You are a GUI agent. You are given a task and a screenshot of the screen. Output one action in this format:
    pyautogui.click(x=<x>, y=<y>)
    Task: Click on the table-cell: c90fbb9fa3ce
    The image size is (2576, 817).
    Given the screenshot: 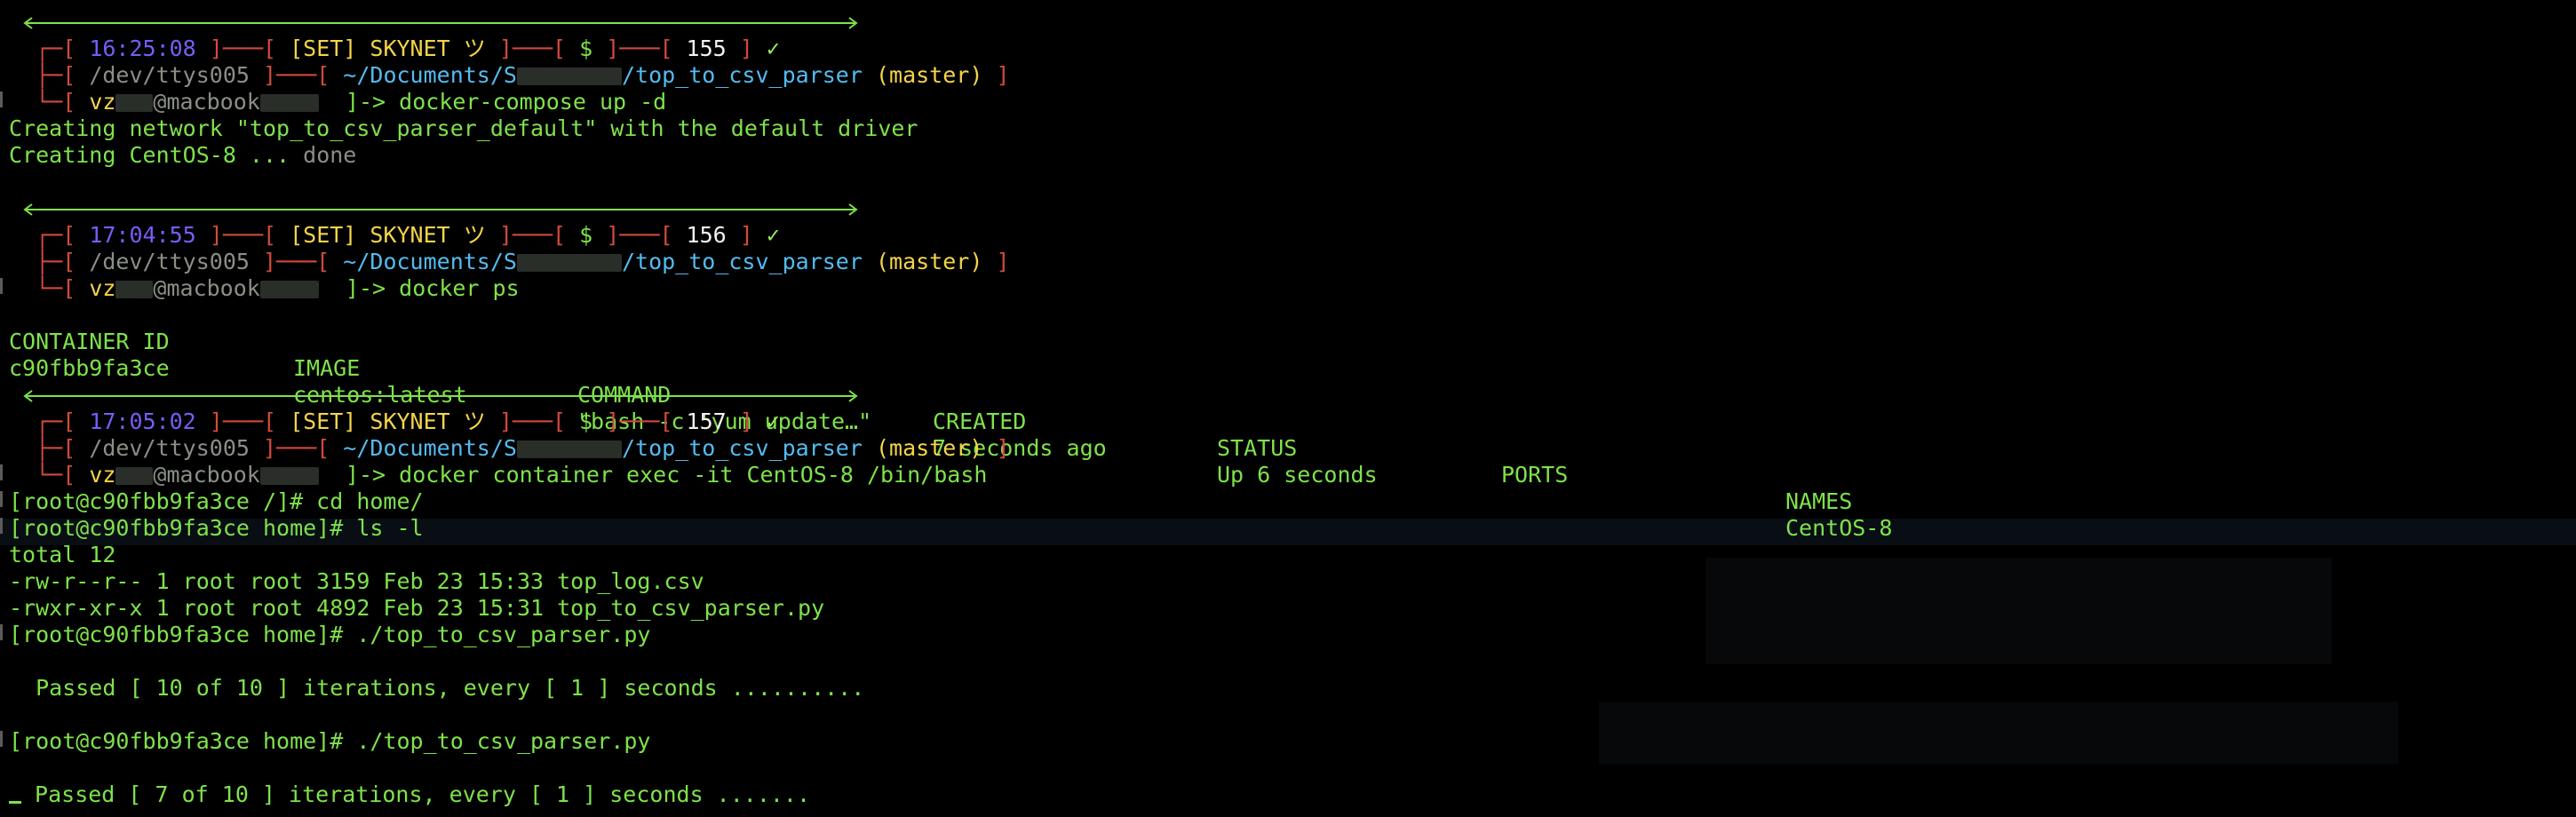 What is the action you would take?
    pyautogui.click(x=89, y=368)
    